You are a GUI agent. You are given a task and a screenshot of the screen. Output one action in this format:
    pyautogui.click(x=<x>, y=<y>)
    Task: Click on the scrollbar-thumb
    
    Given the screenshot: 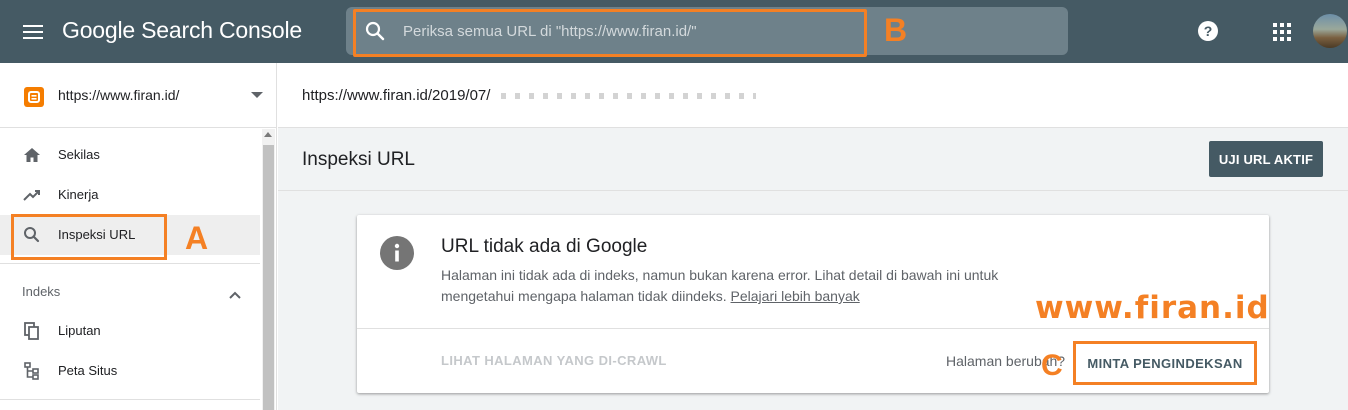 What is the action you would take?
    pyautogui.click(x=268, y=277)
    